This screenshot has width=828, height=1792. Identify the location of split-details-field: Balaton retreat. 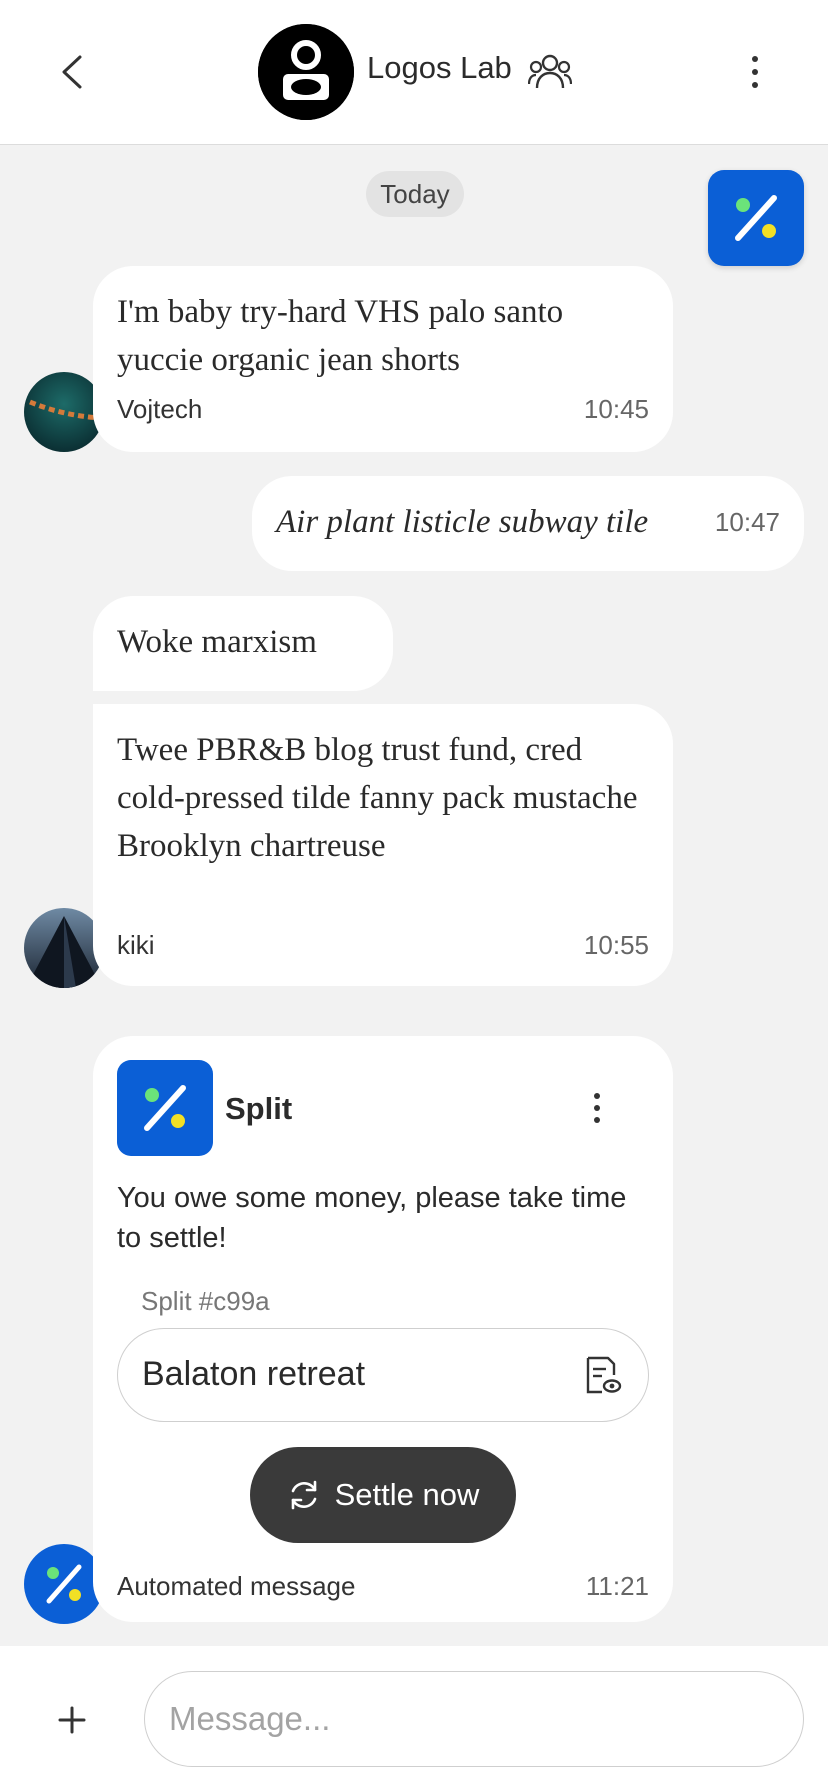
(383, 1375).